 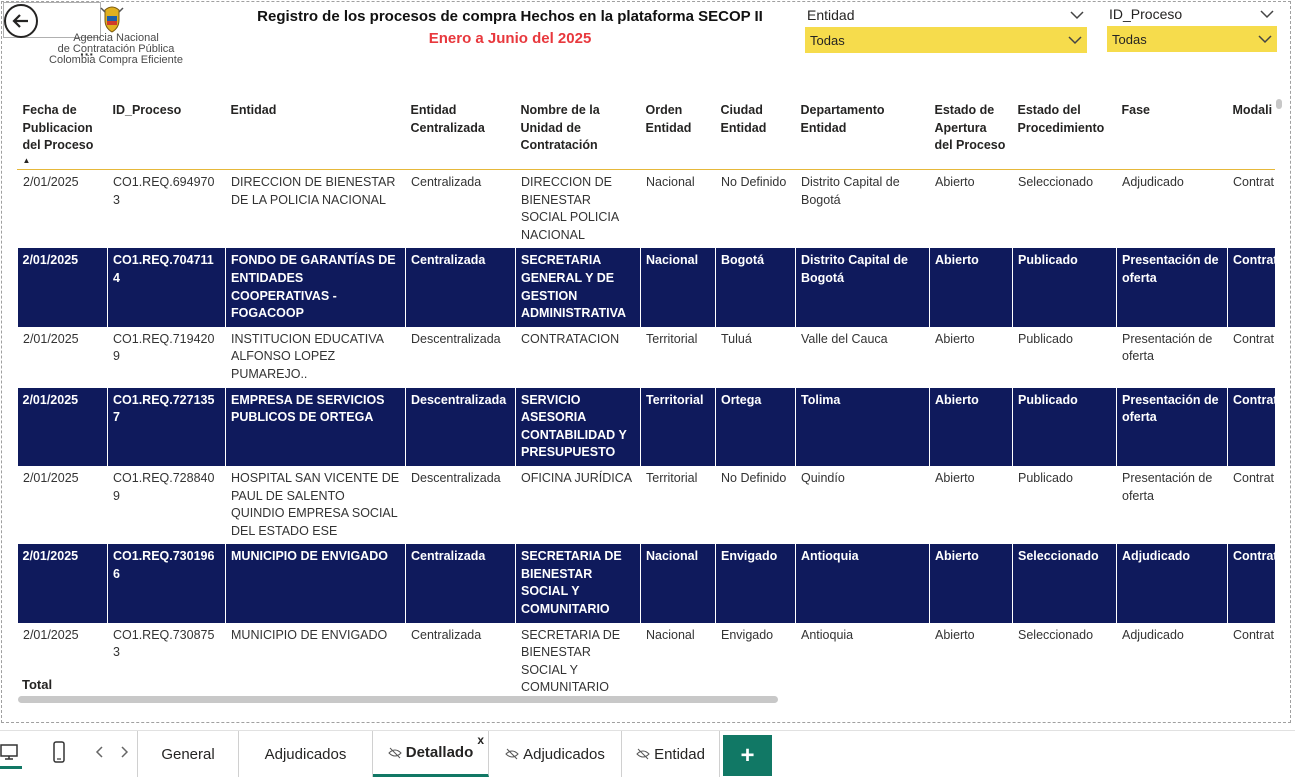 I want to click on table-cell: MUNICIPIO DE ENVIGADO, so click(x=315, y=583).